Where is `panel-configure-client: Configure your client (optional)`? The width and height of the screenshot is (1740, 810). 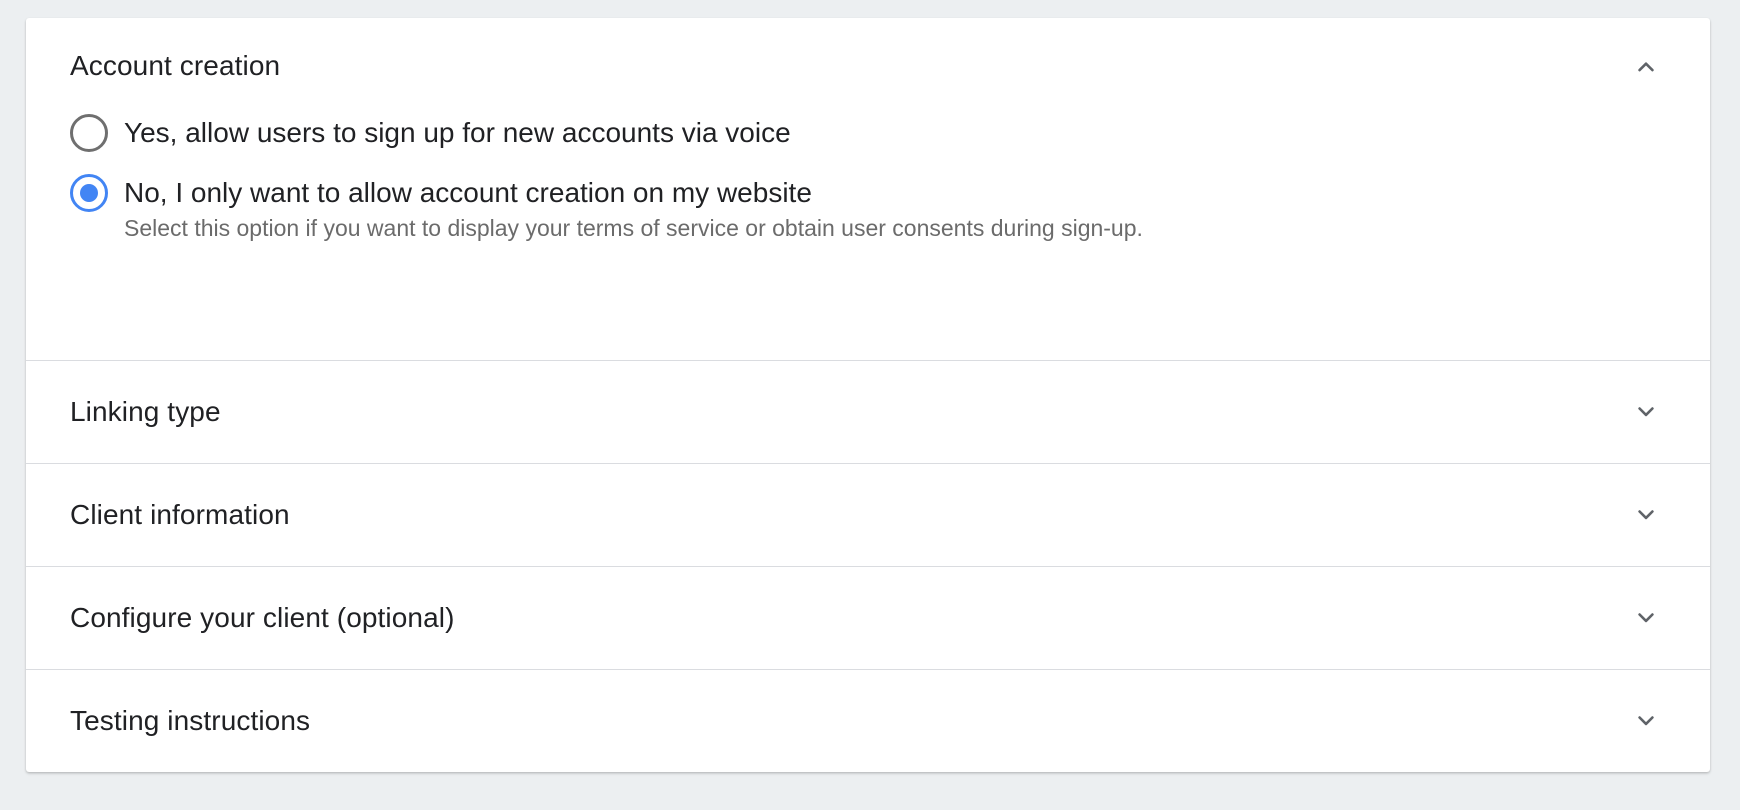
panel-configure-client: Configure your client (optional) is located at coordinates (868, 618).